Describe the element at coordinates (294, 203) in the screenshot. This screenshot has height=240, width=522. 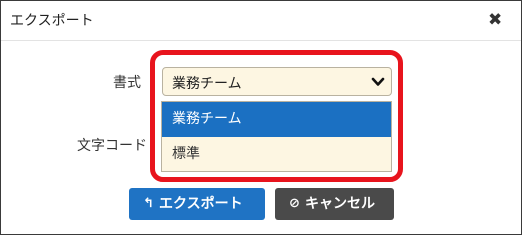
I see `ban-icon: ⊘` at that location.